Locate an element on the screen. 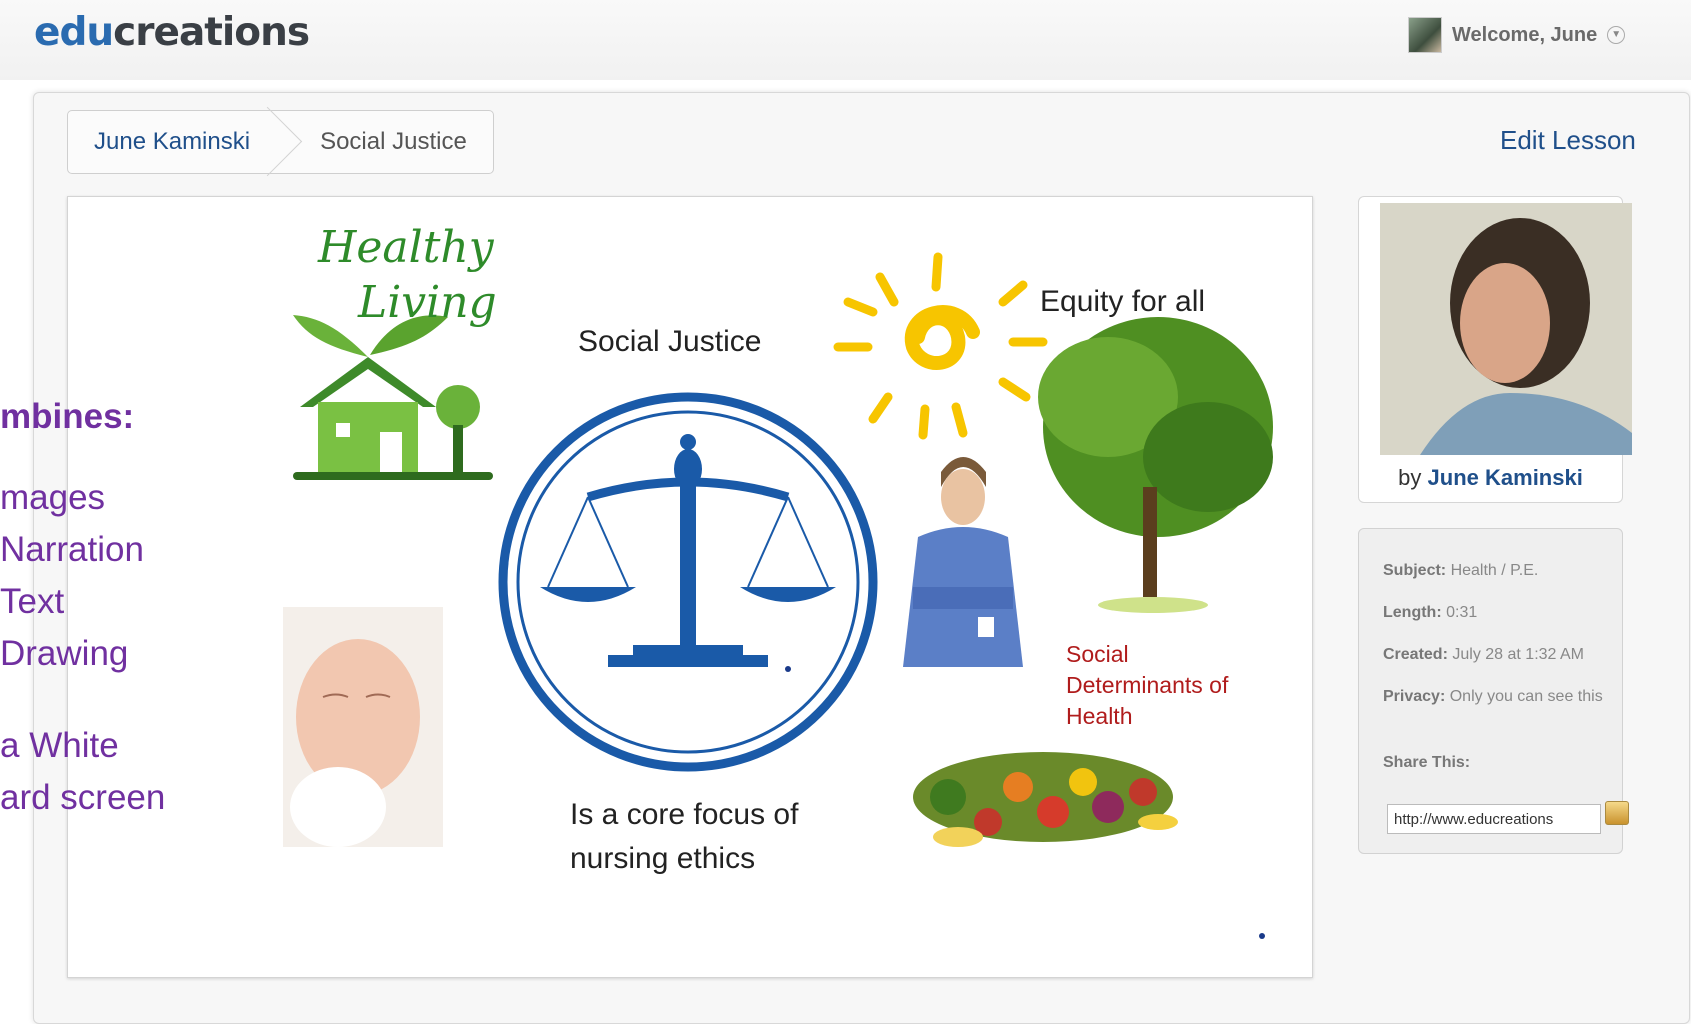 This screenshot has width=1691, height=1024. author-byline: by June Kaminski is located at coordinates (1490, 477).